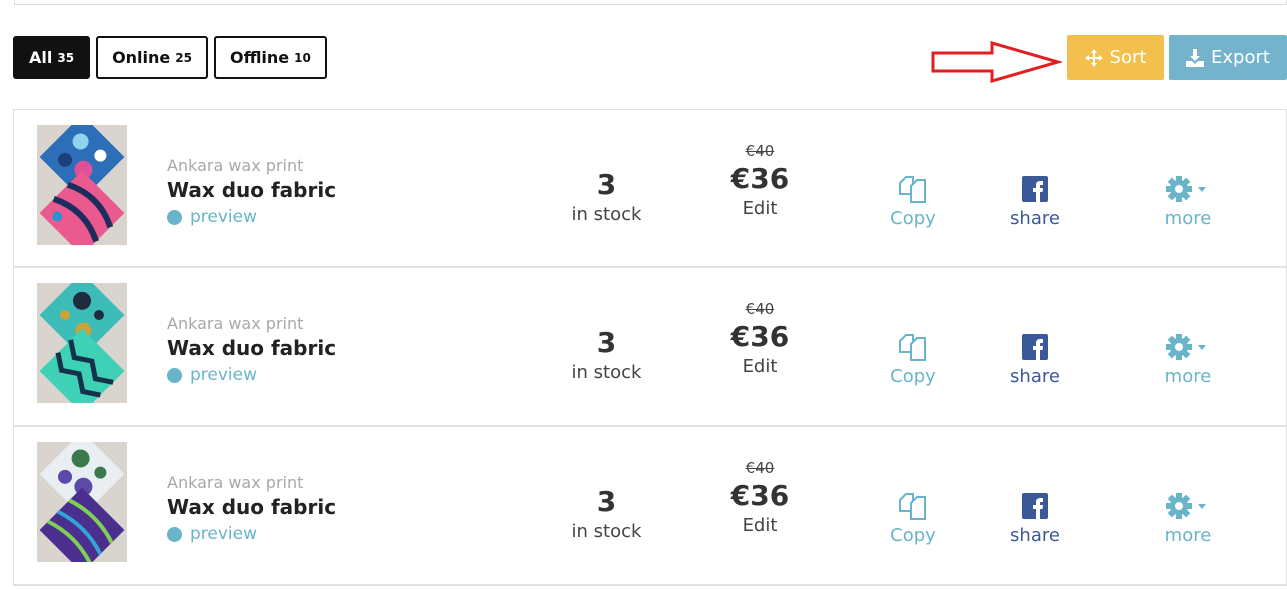  What do you see at coordinates (183, 57) in the screenshot?
I see `filter-online-count: 25` at bounding box center [183, 57].